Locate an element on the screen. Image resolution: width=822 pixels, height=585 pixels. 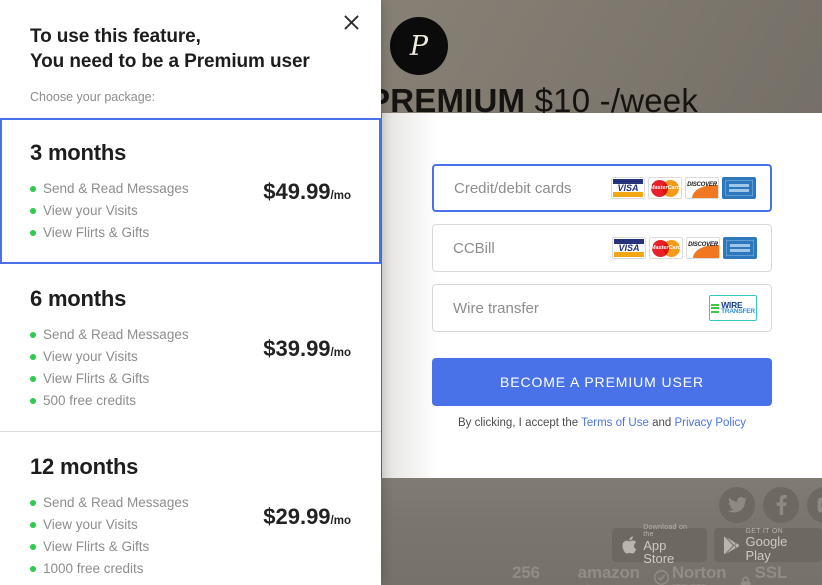
payment-option-label: CCBill is located at coordinates (474, 248).